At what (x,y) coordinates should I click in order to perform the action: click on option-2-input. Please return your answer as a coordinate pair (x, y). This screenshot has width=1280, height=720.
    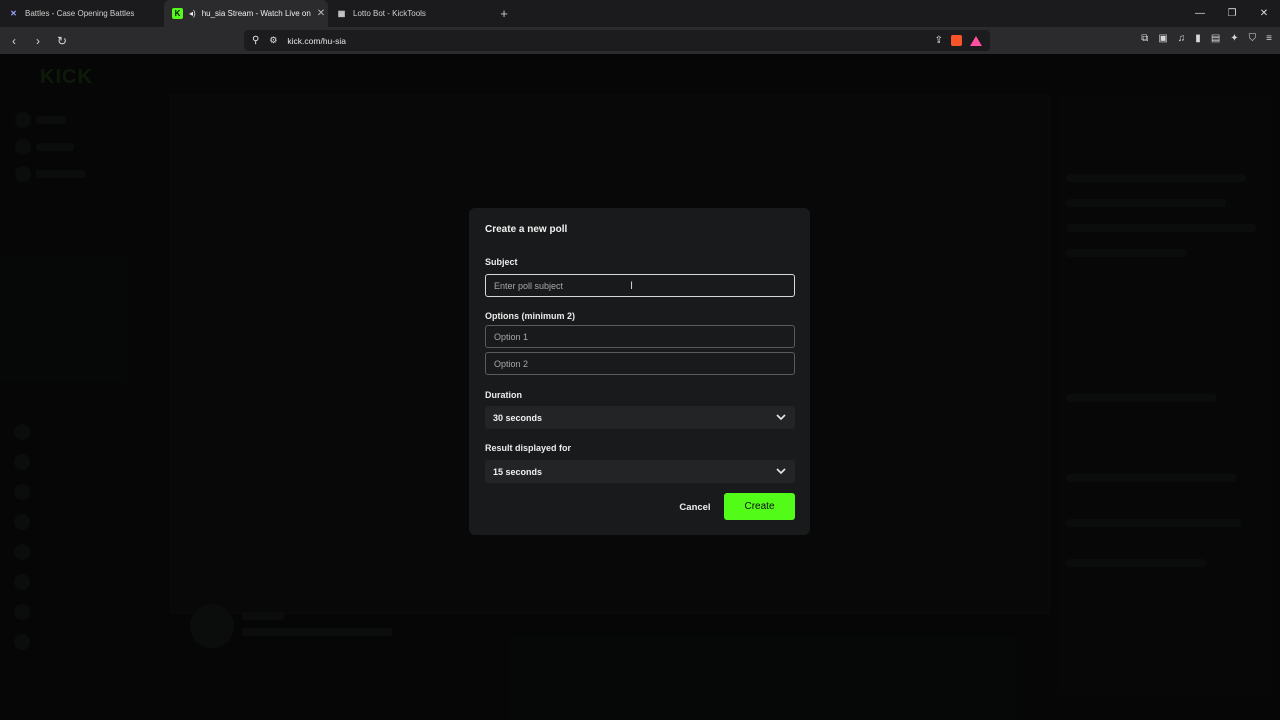
    Looking at the image, I should click on (640, 363).